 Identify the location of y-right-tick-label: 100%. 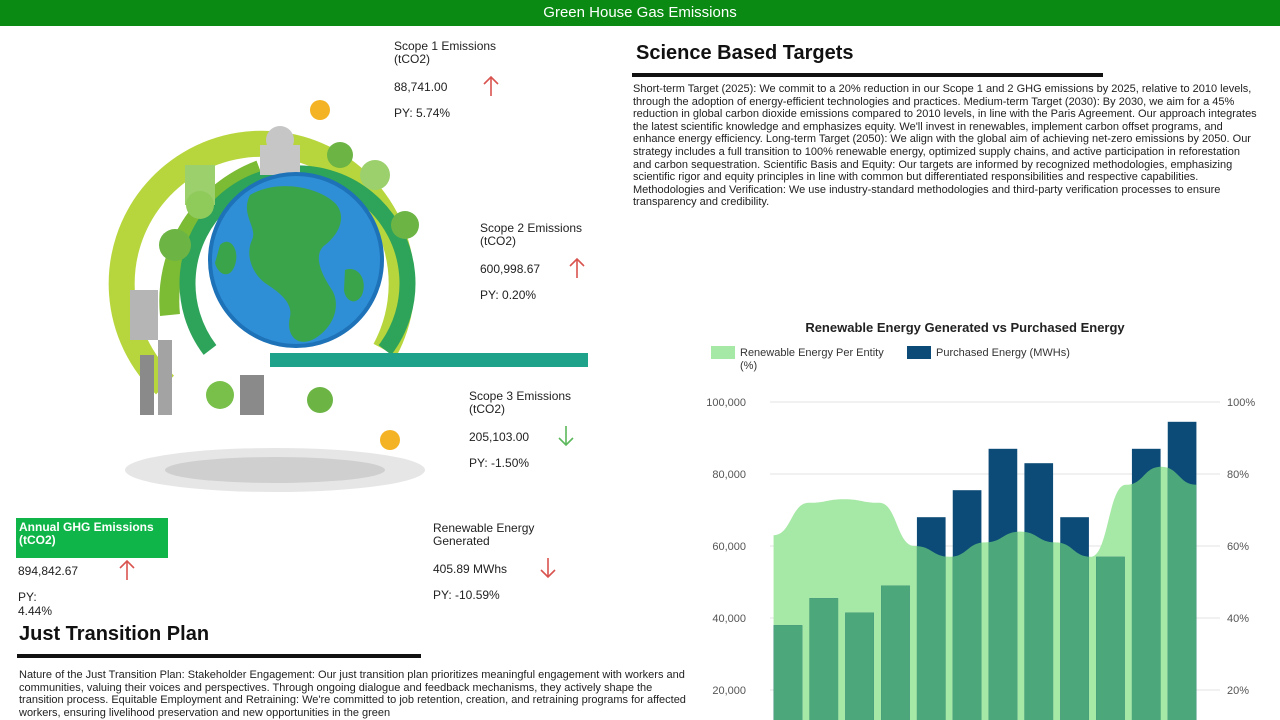
(1241, 403).